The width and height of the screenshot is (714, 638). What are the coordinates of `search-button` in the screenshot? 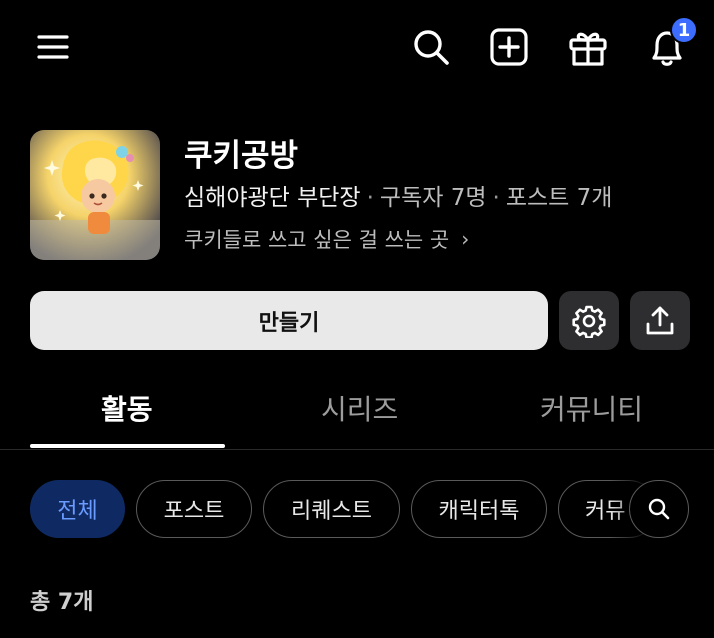 It's located at (431, 47).